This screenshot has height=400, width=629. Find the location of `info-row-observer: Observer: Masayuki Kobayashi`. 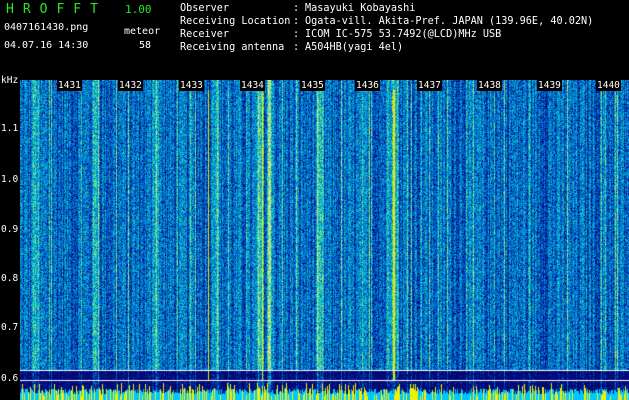

info-row-observer: Observer: Masayuki Kobayashi is located at coordinates (298, 8).